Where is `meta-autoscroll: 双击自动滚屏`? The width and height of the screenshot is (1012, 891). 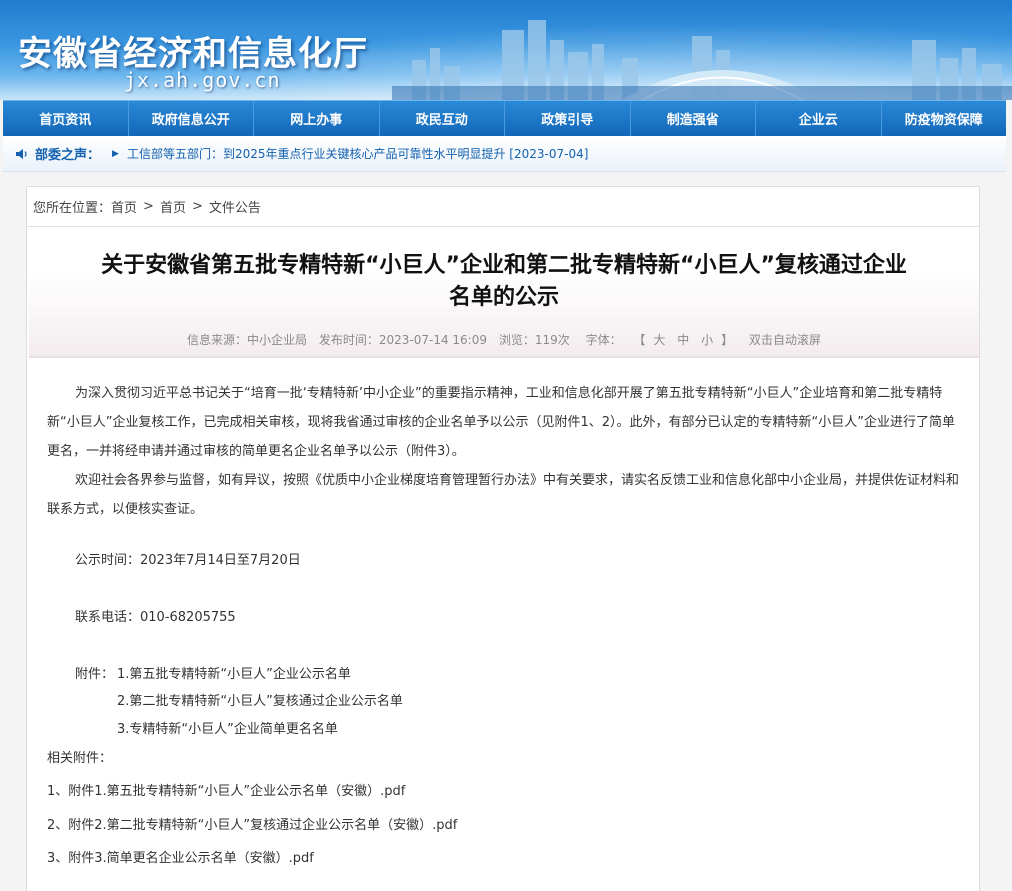
meta-autoscroll: 双击自动滚屏 is located at coordinates (784, 340).